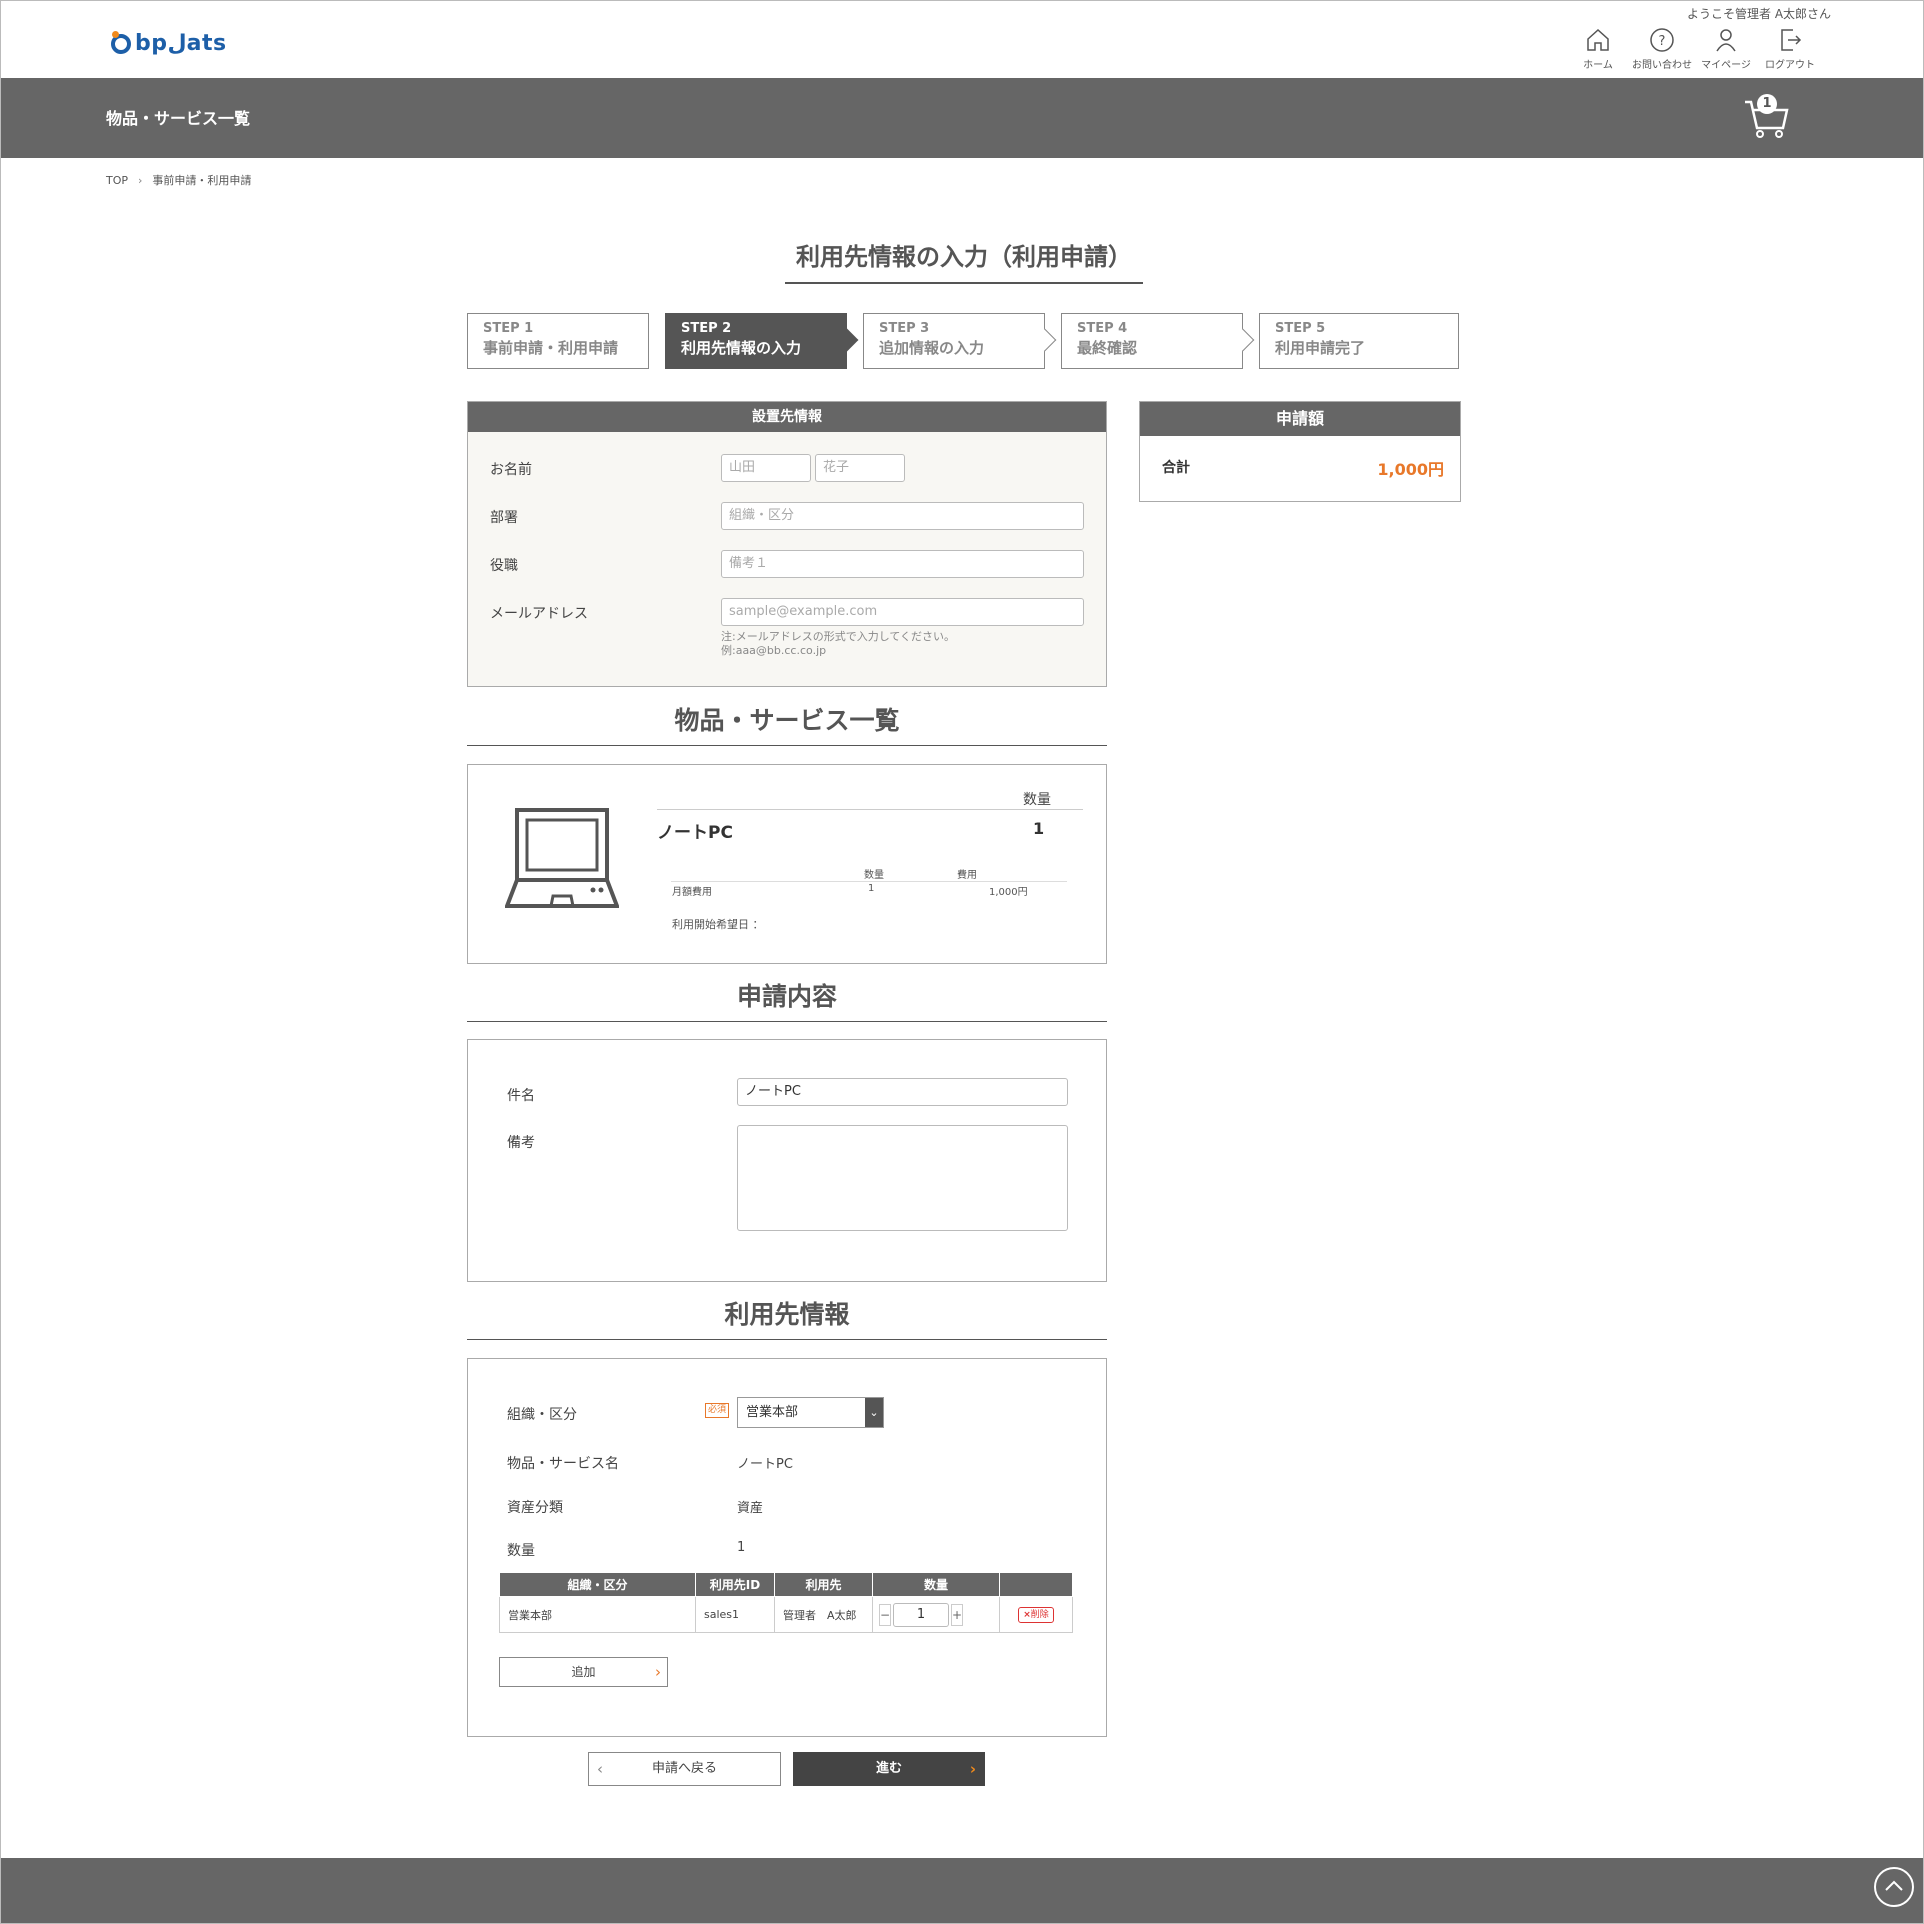 This screenshot has width=1924, height=1924. What do you see at coordinates (1662, 65) in the screenshot?
I see `nav-contact-label: お問い合わせ` at bounding box center [1662, 65].